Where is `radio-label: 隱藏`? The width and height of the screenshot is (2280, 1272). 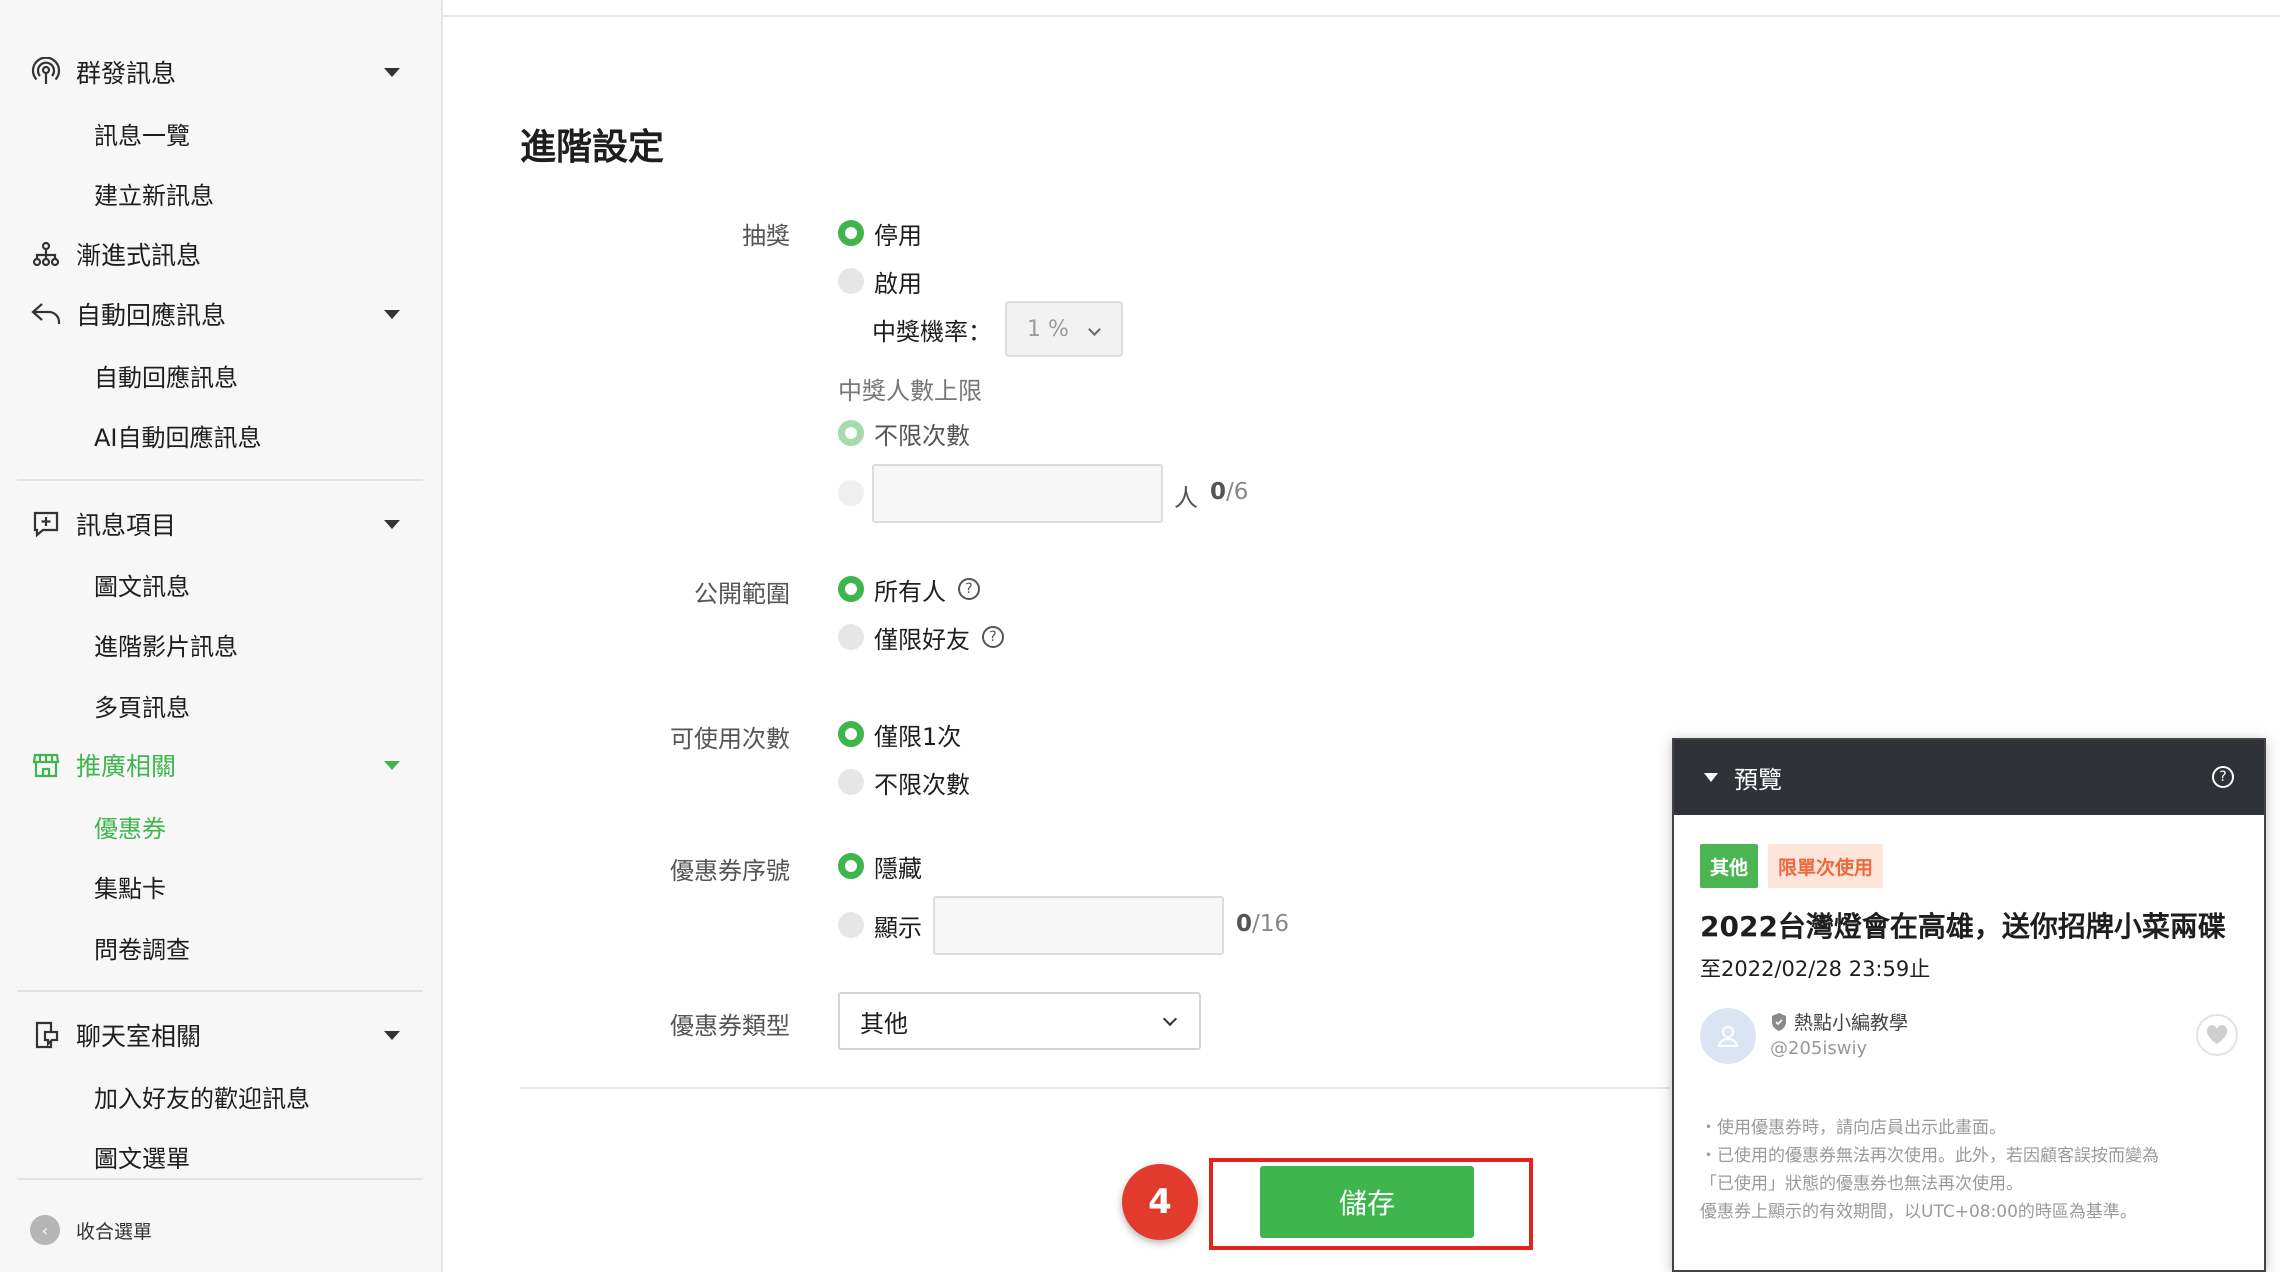
radio-label: 隱藏 is located at coordinates (898, 868).